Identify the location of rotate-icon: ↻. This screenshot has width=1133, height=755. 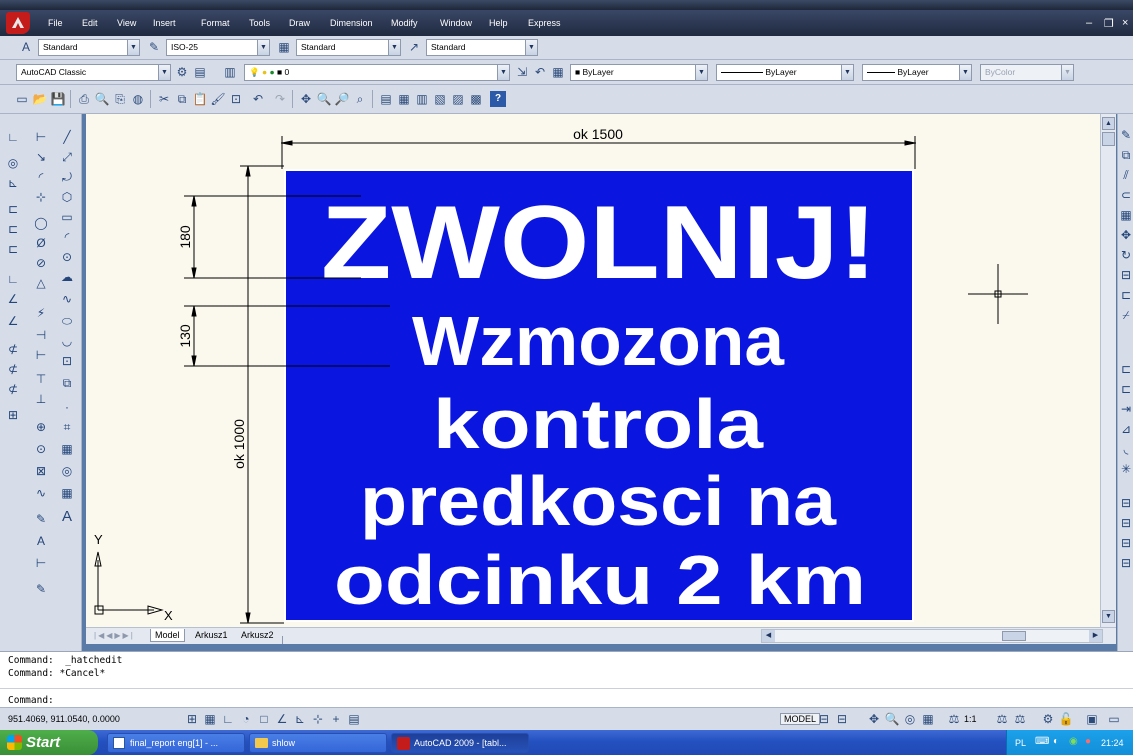
(1125, 255).